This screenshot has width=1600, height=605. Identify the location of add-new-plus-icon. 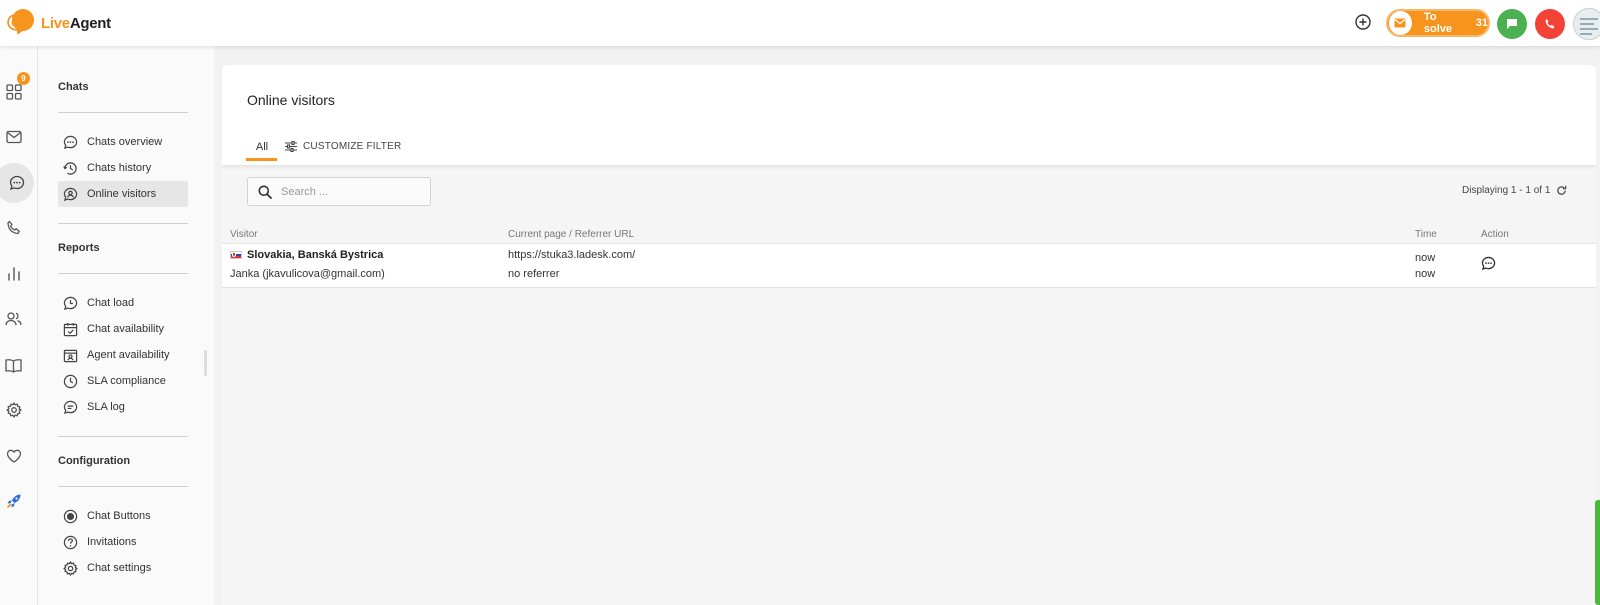
(1363, 22).